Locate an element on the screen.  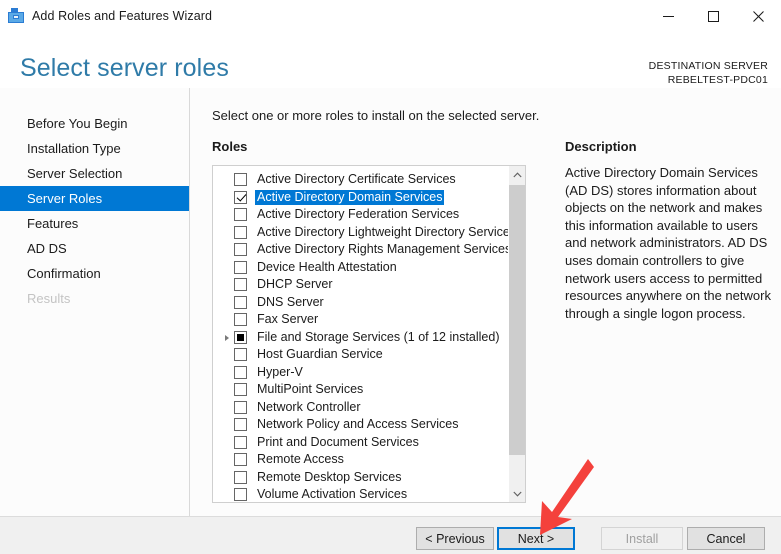
role-label: Network Controller is located at coordinates (309, 406).